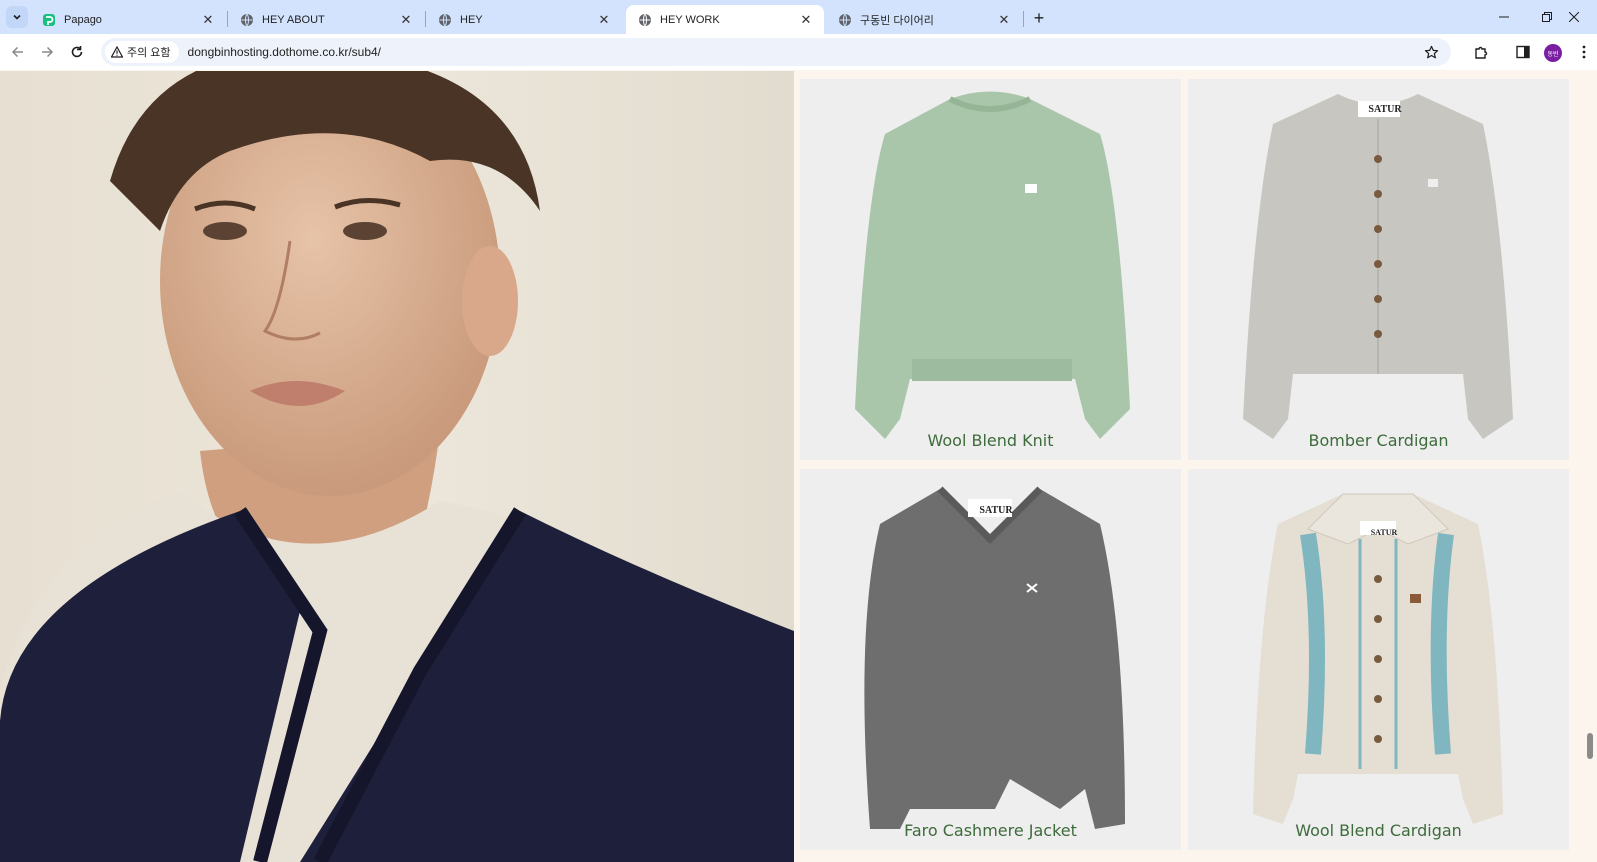  Describe the element at coordinates (83, 19) in the screenshot. I see `tab-title: Papago` at that location.